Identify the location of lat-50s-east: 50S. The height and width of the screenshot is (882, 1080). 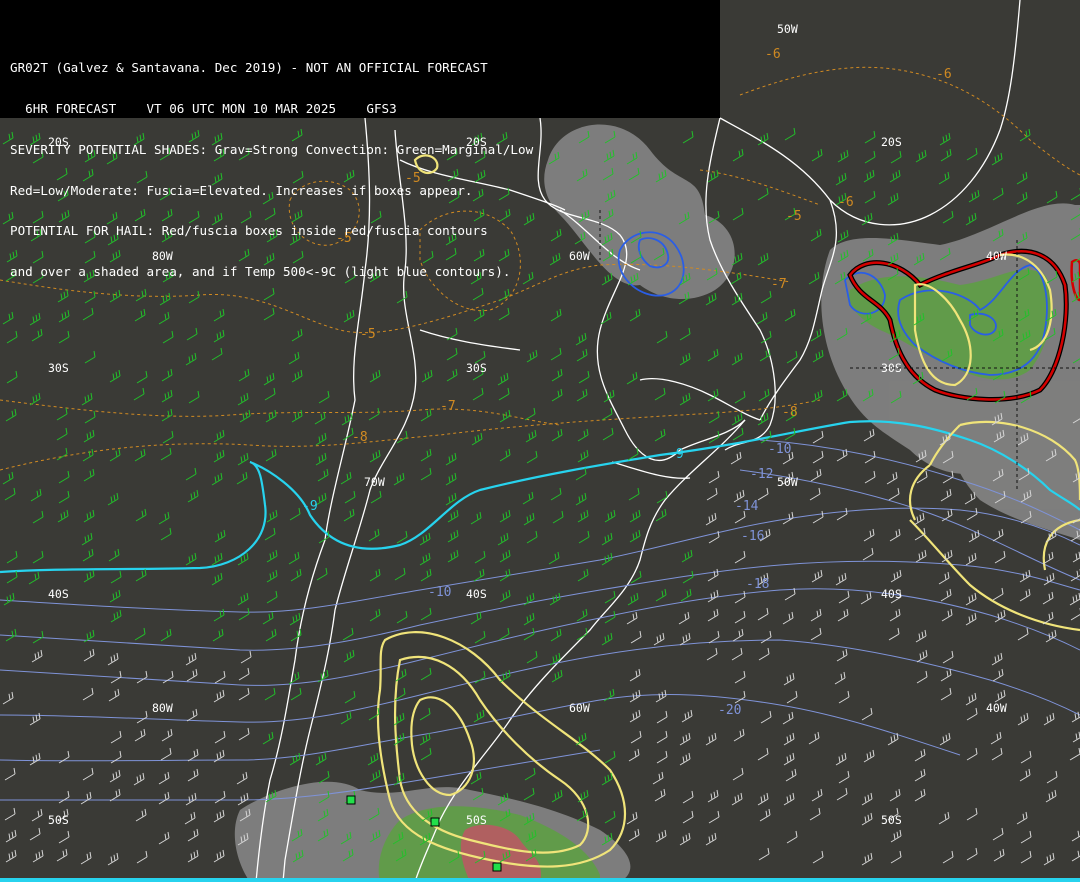
(891, 820).